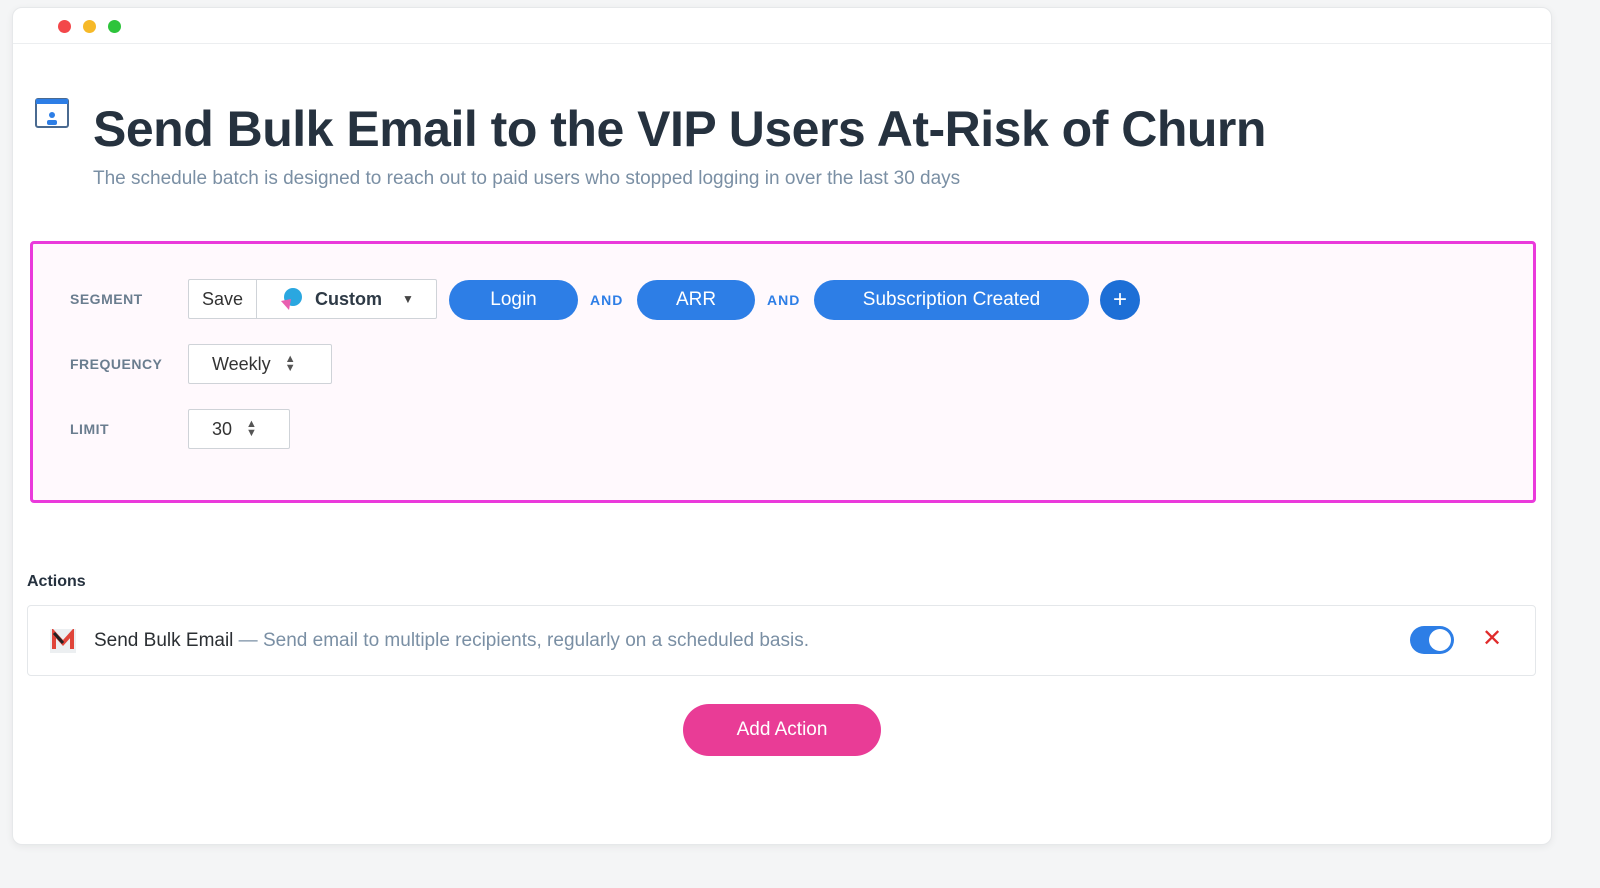 The width and height of the screenshot is (1600, 888). What do you see at coordinates (1432, 640) in the screenshot?
I see `action-enabled-toggle` at bounding box center [1432, 640].